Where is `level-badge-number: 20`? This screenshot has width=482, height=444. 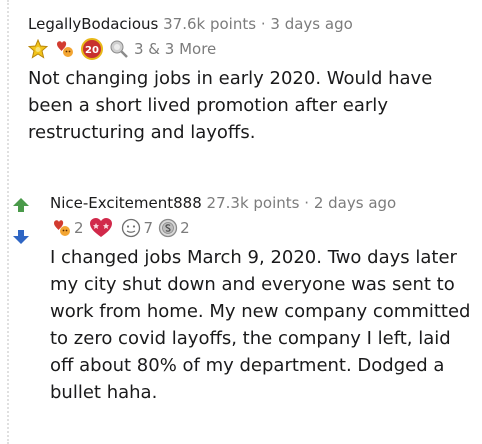
level-badge-number: 20 is located at coordinates (92, 50).